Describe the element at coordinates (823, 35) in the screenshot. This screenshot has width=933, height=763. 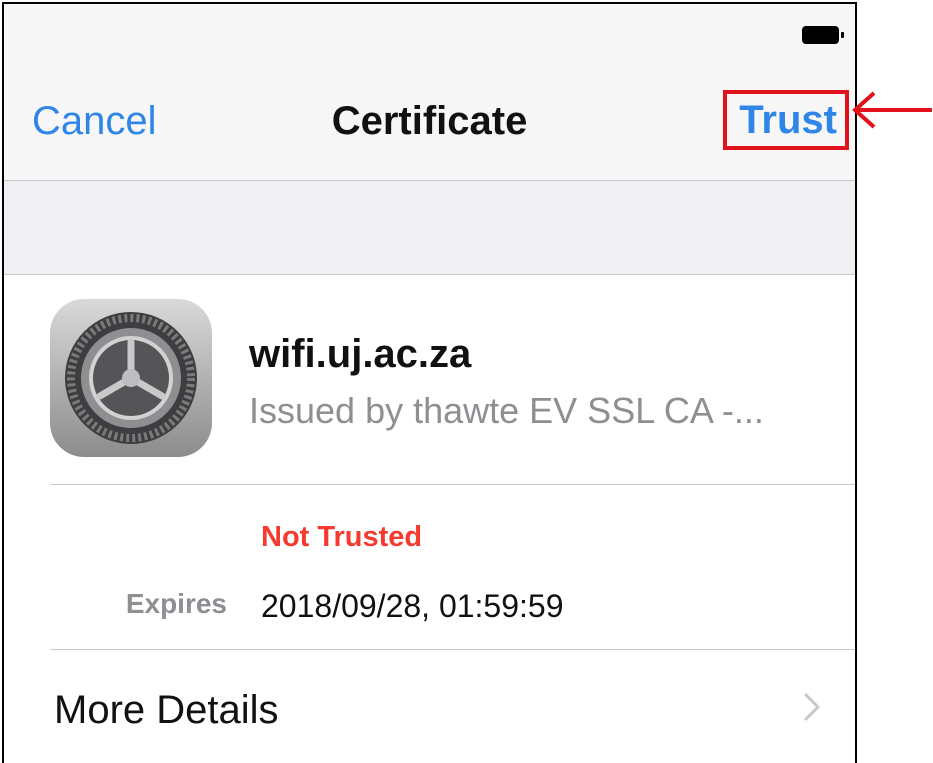
I see `battery-icon` at that location.